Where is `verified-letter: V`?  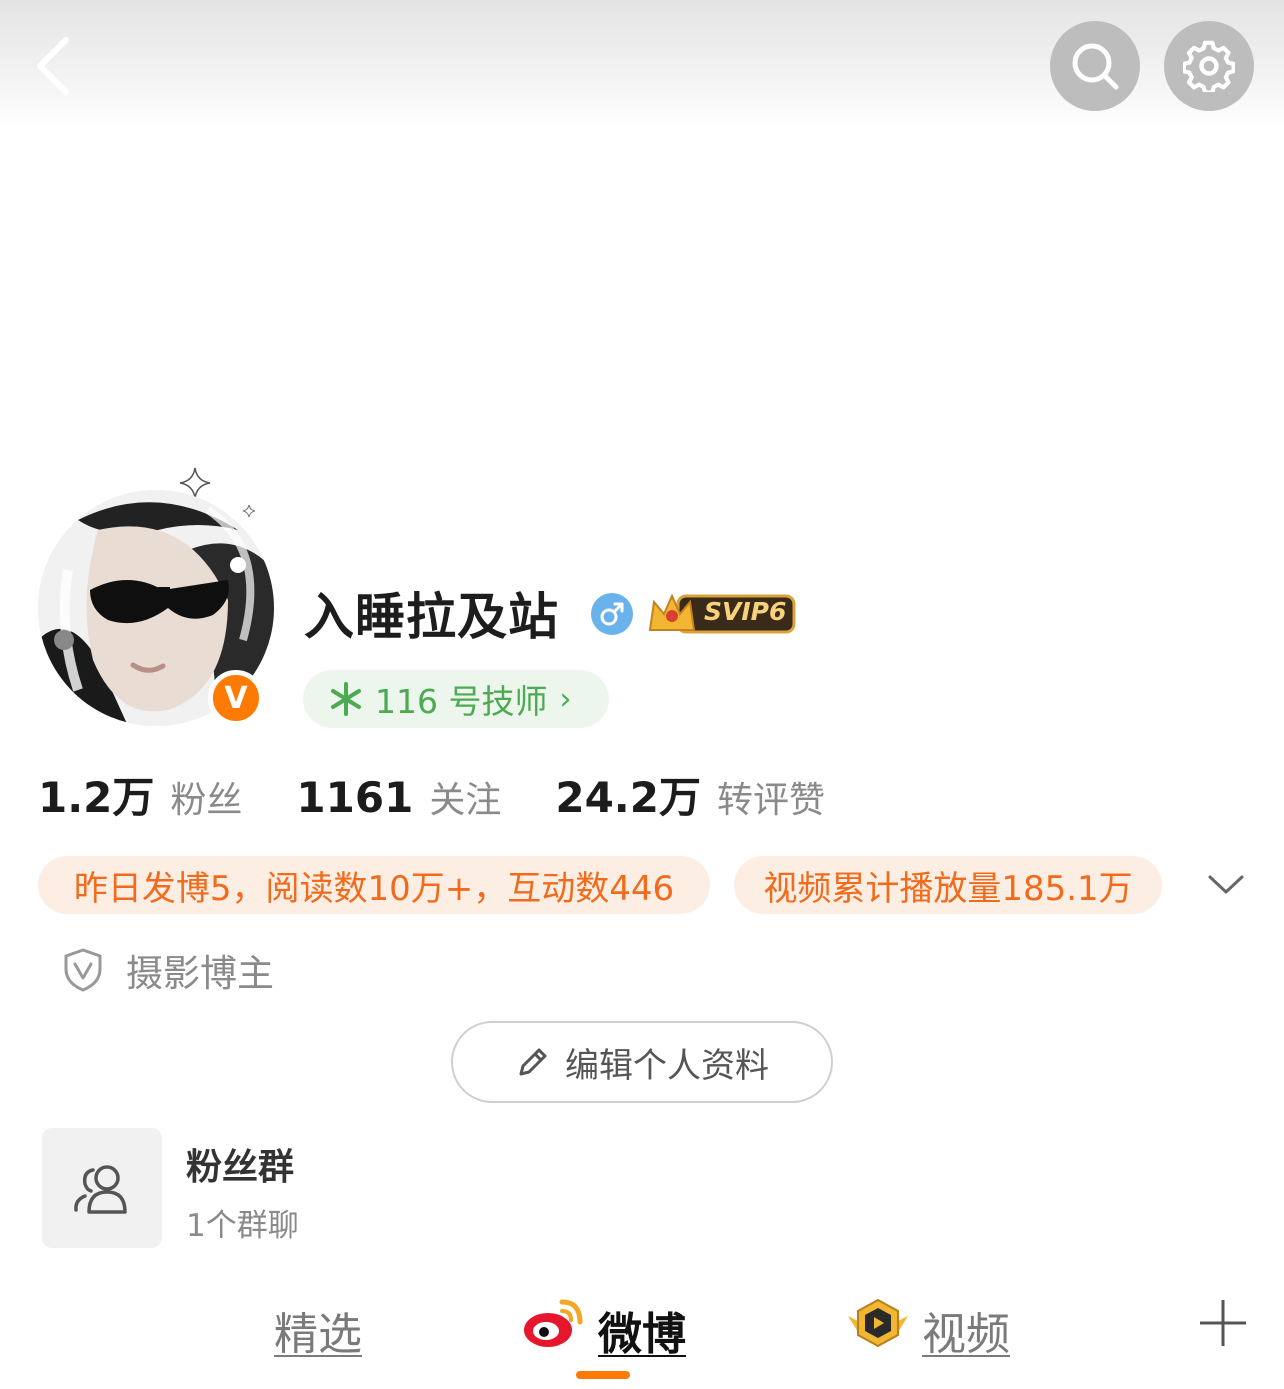 verified-letter: V is located at coordinates (236, 698).